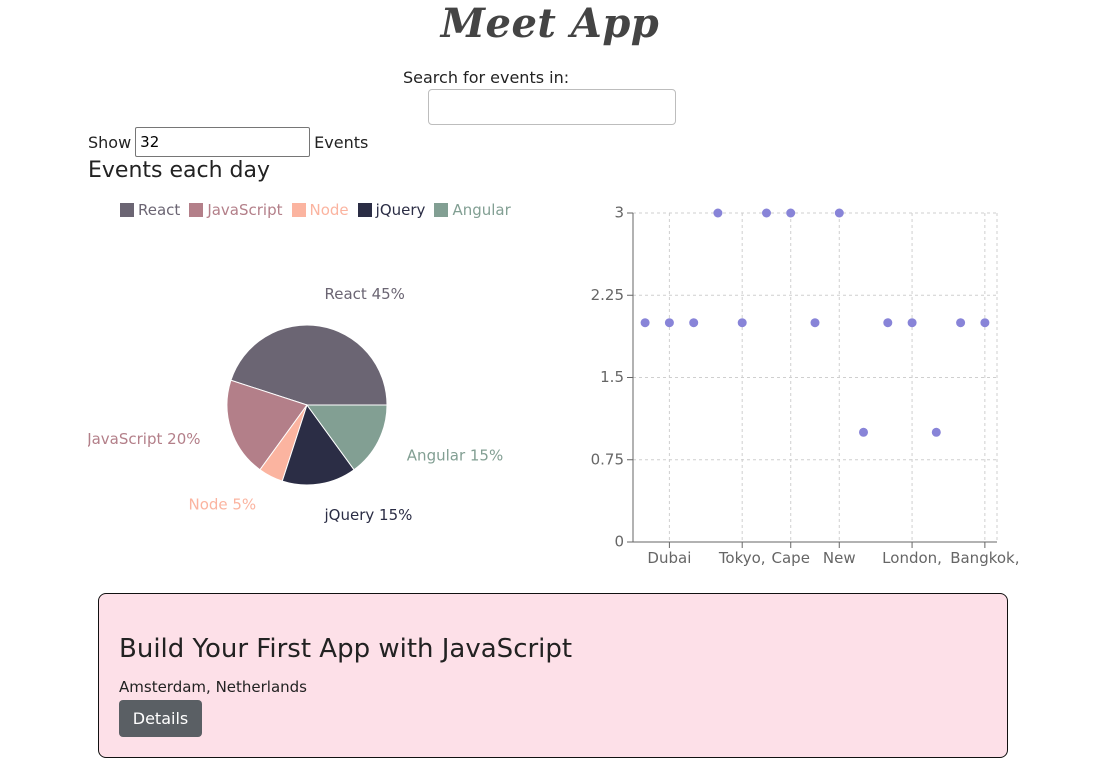 The height and width of the screenshot is (767, 1100). What do you see at coordinates (984, 558) in the screenshot?
I see `x-tick-label: Bangkok,` at bounding box center [984, 558].